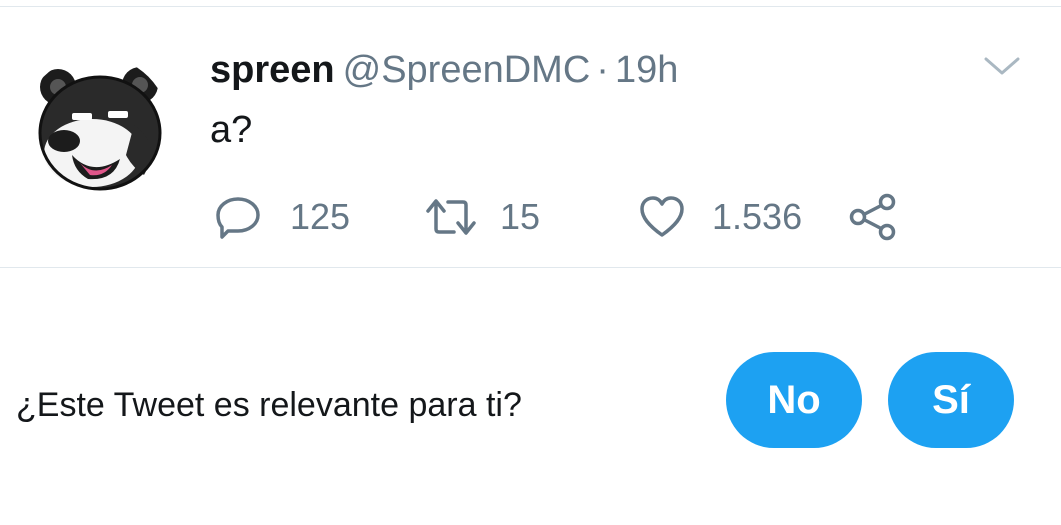 Image resolution: width=1061 pixels, height=525 pixels. I want to click on reply-count: 125, so click(320, 216).